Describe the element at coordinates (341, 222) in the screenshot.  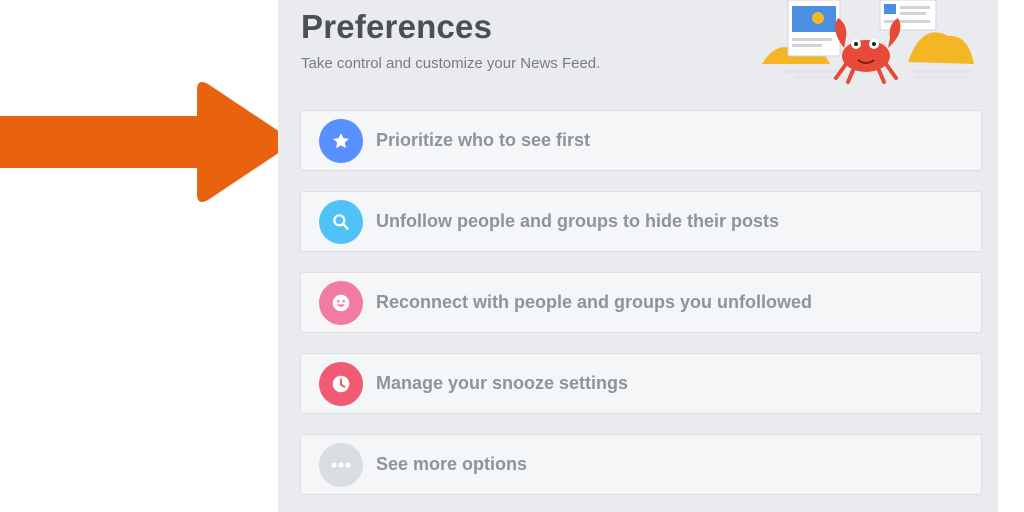
I see `search-icon` at that location.